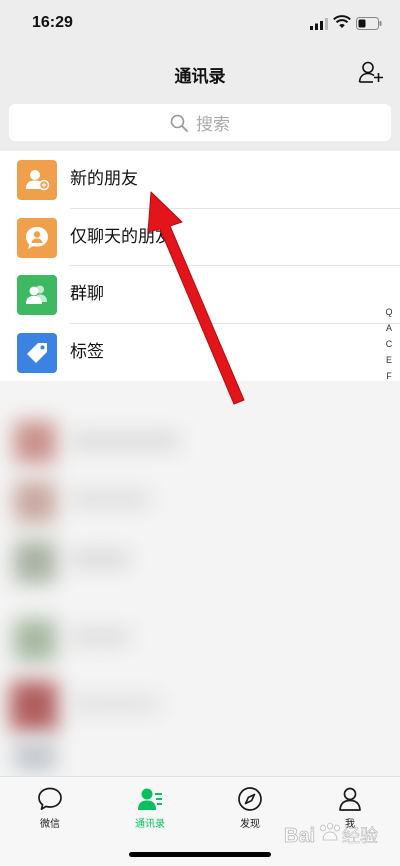 The image size is (400, 866). I want to click on tab-contacts: 通讯录, so click(150, 807).